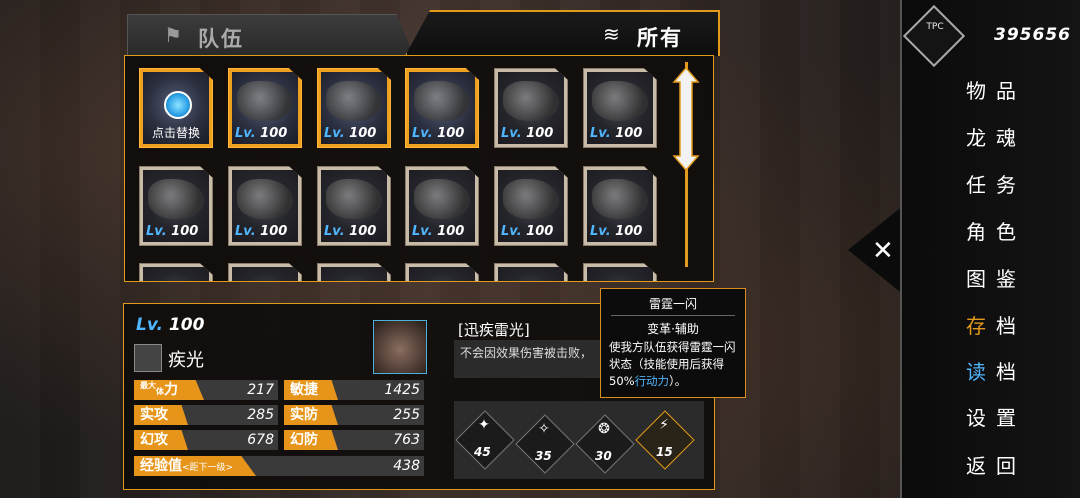 Image resolution: width=1080 pixels, height=498 pixels. What do you see at coordinates (178, 105) in the screenshot?
I see `swap-icon` at bounding box center [178, 105].